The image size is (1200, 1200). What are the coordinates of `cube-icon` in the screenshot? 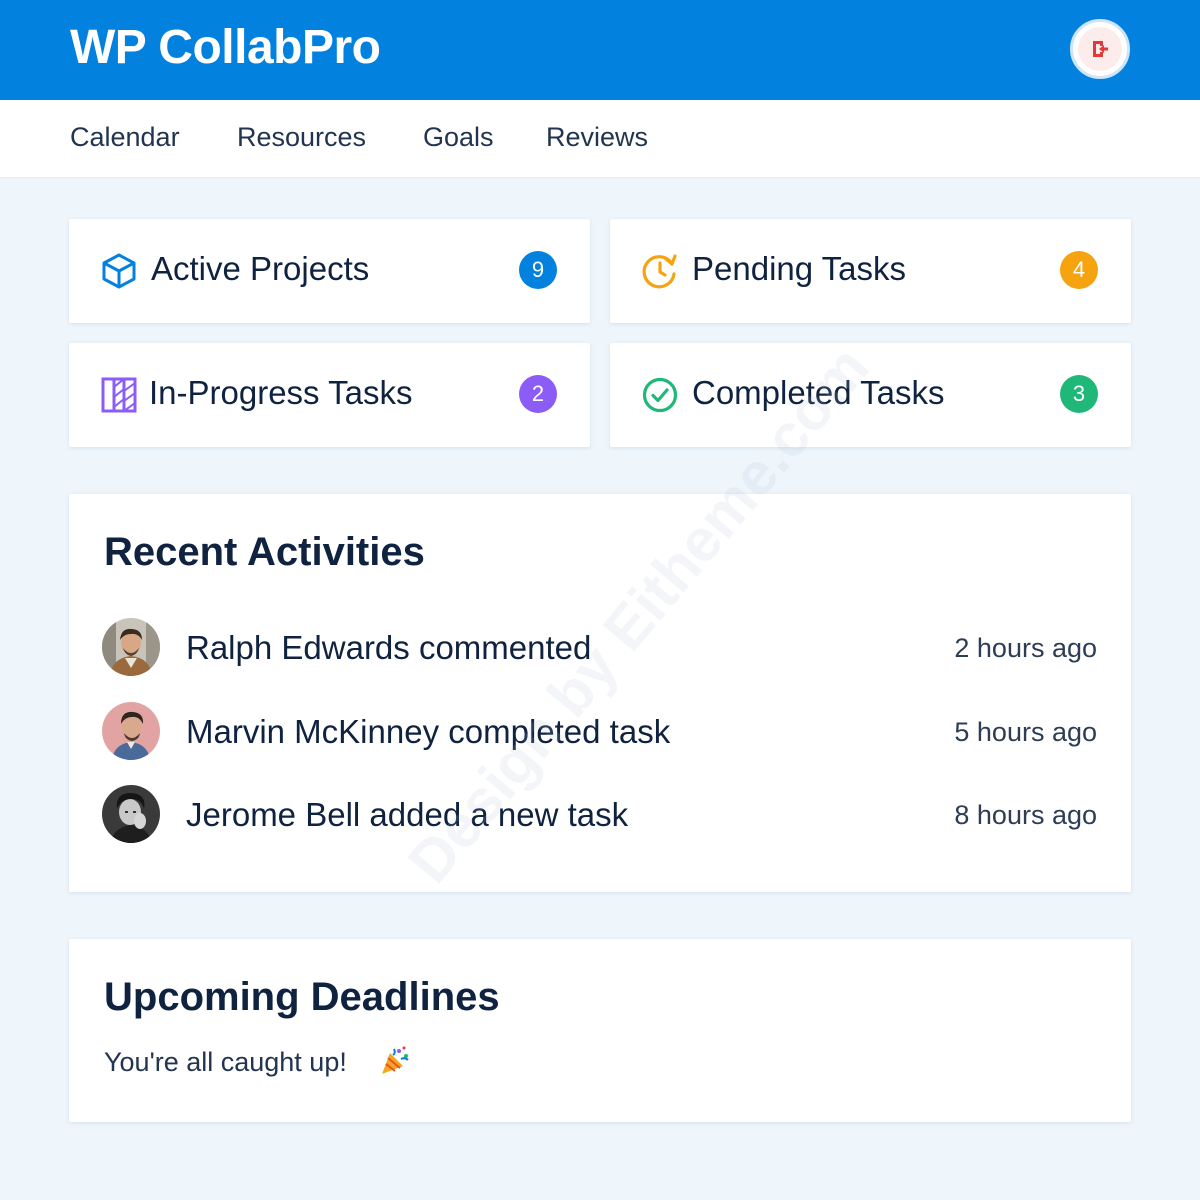 It's located at (119, 271).